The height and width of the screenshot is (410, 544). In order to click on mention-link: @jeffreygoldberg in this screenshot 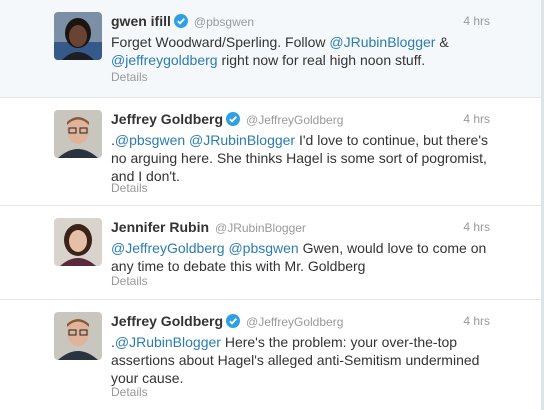, I will do `click(164, 60)`.